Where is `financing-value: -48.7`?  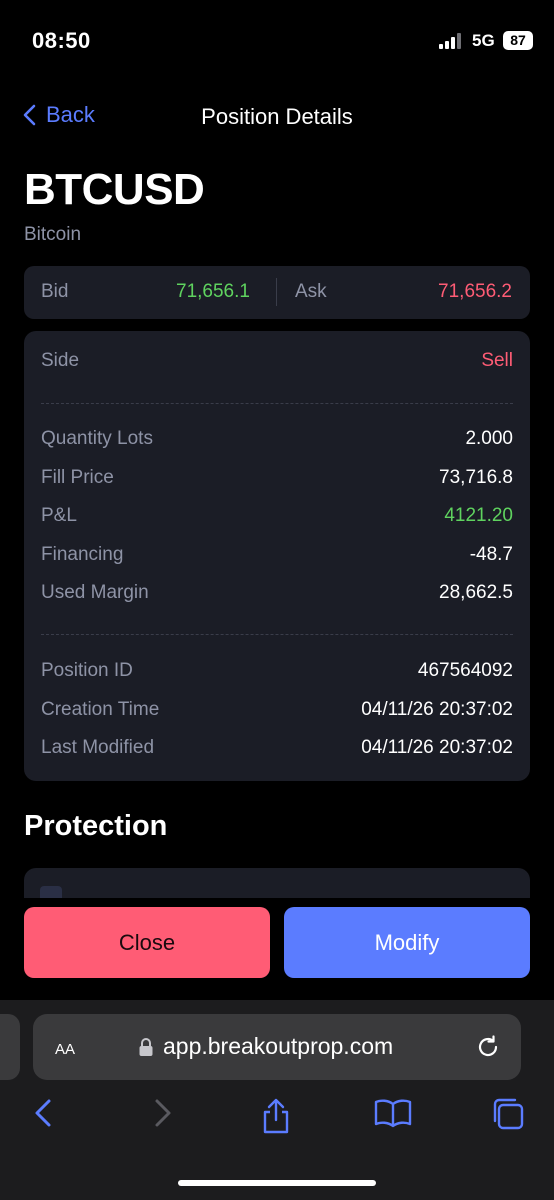
financing-value: -48.7 is located at coordinates (491, 554).